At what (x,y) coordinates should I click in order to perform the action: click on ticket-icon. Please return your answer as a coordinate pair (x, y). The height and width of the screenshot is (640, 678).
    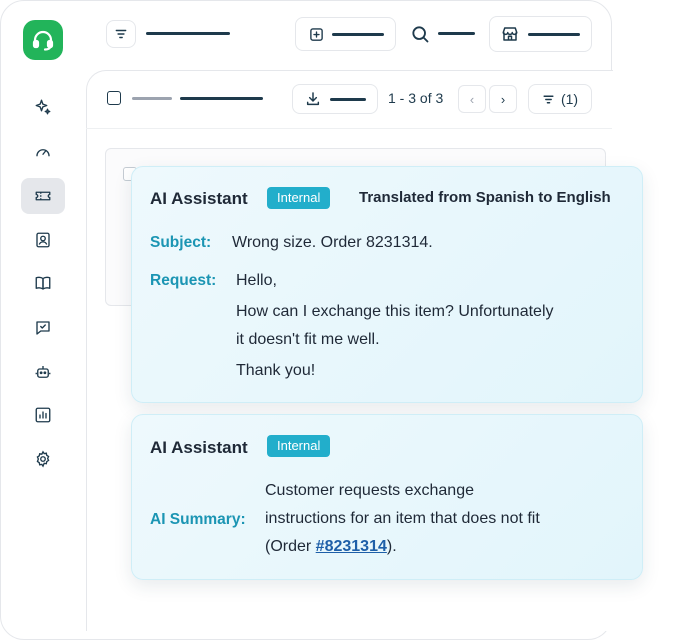
    Looking at the image, I should click on (43, 196).